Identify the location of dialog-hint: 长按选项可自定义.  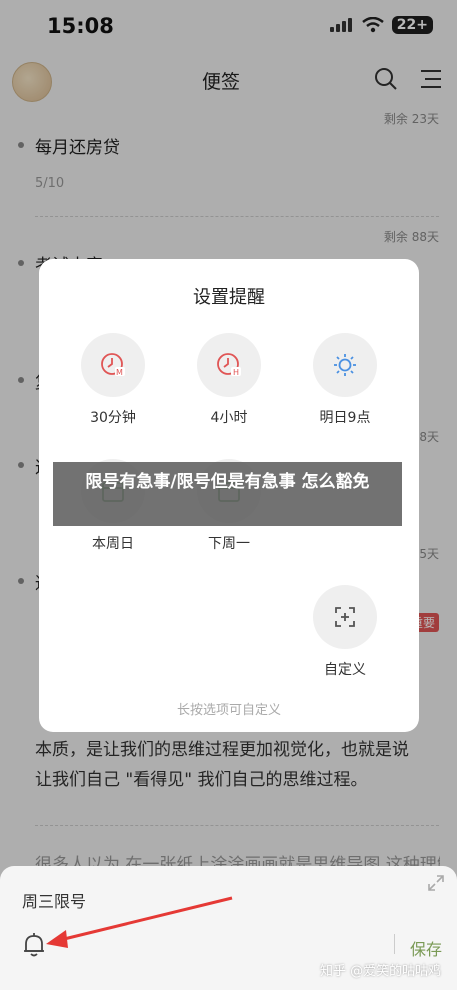
(228, 710).